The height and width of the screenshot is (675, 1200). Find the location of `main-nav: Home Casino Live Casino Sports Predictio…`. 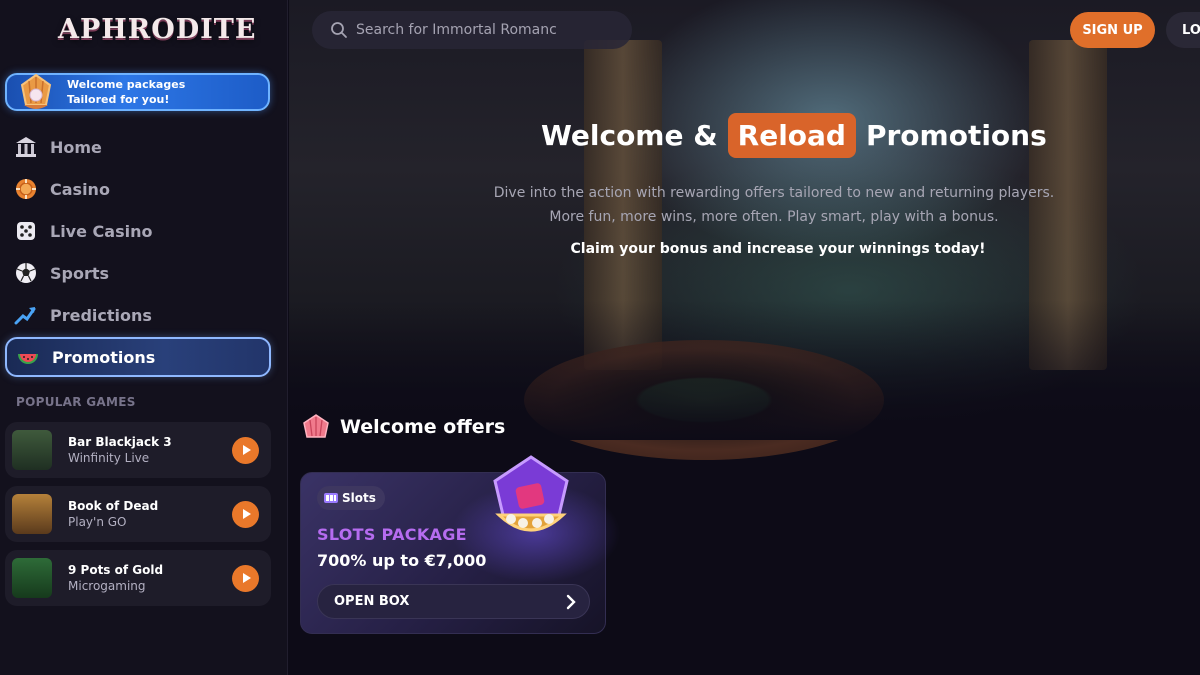

main-nav: Home Casino Live Casino Sports Predictio… is located at coordinates (138, 253).